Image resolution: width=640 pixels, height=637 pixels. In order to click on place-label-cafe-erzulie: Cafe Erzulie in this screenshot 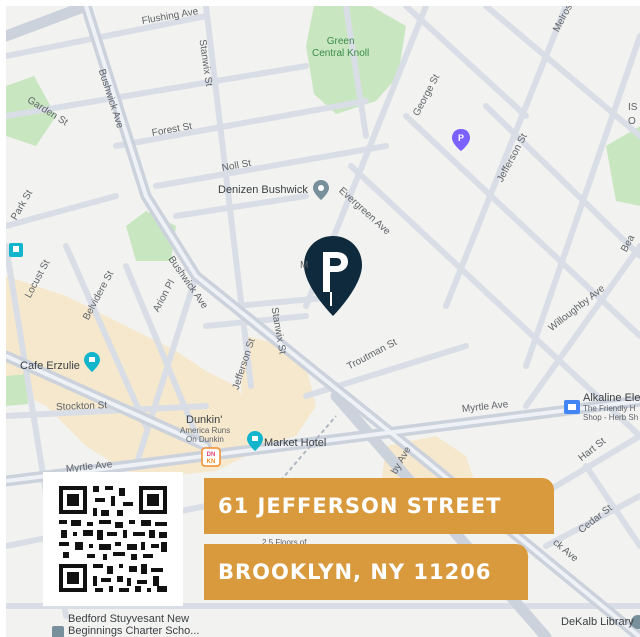, I will do `click(50, 366)`.